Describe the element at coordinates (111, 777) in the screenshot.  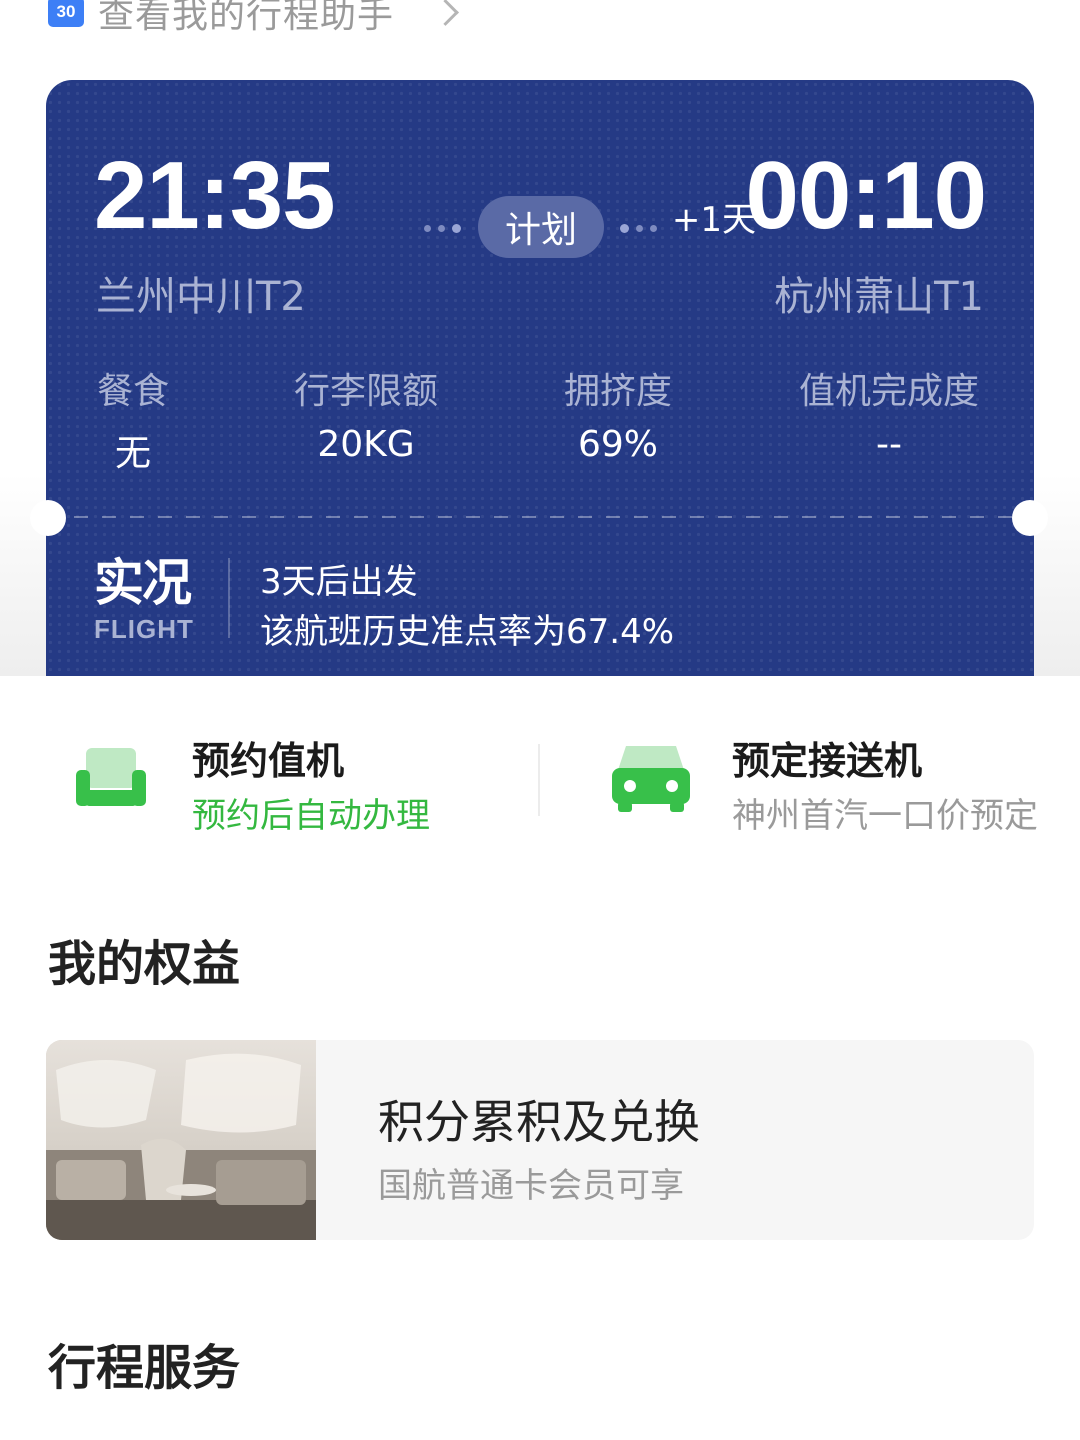
I see `seat-icon` at that location.